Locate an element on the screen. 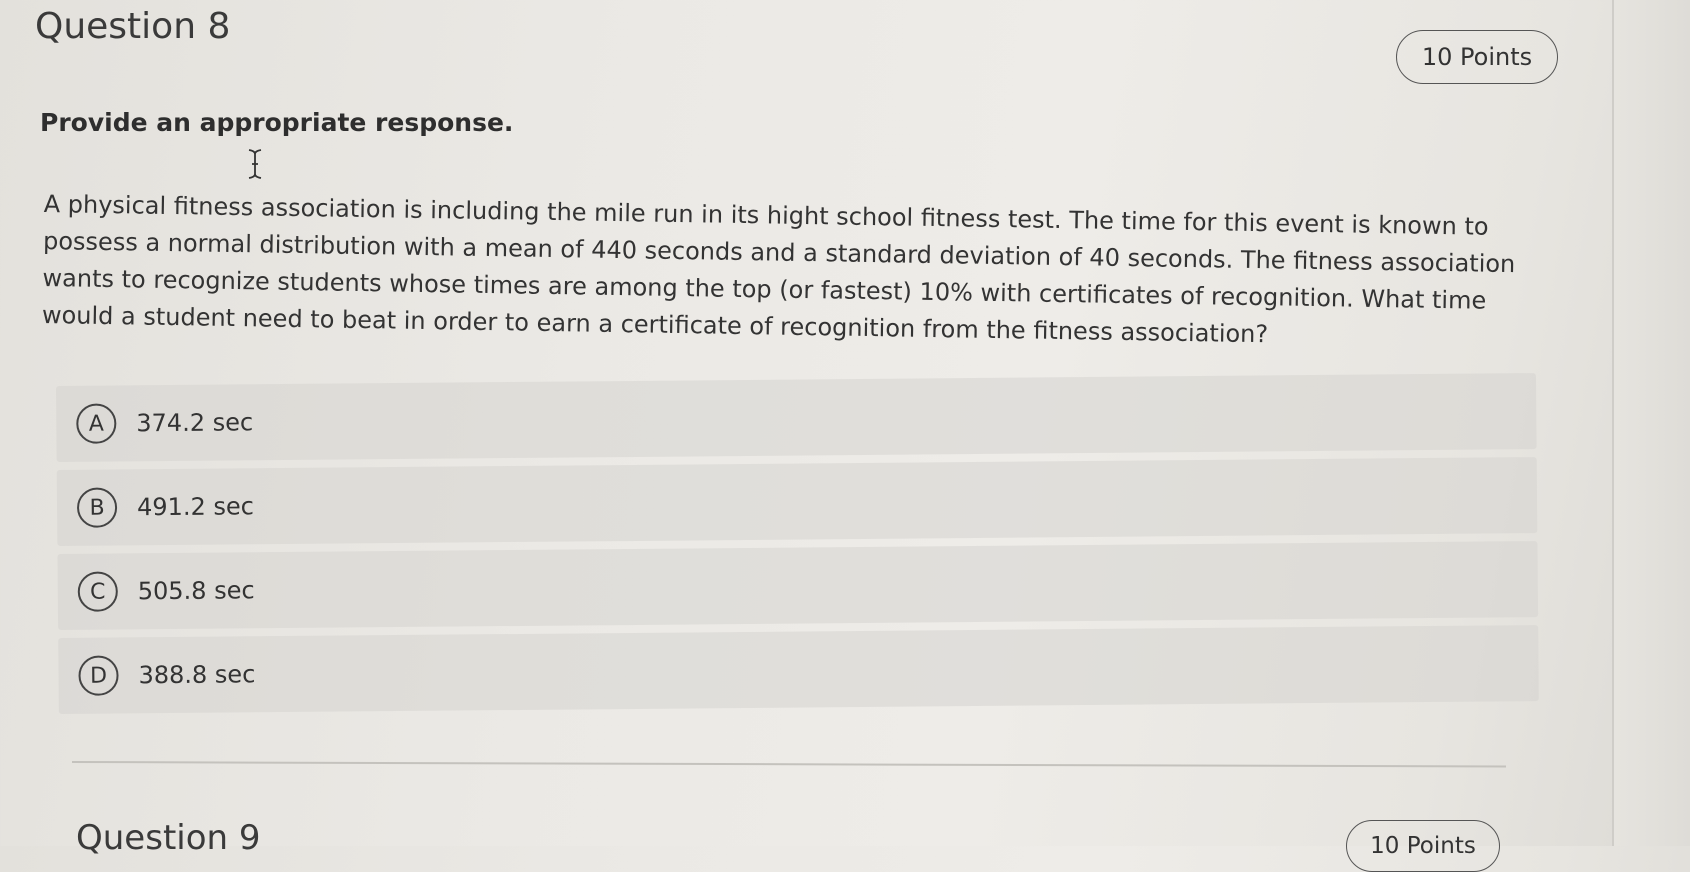 The image size is (1690, 872). option-letter-c: C is located at coordinates (97, 591).